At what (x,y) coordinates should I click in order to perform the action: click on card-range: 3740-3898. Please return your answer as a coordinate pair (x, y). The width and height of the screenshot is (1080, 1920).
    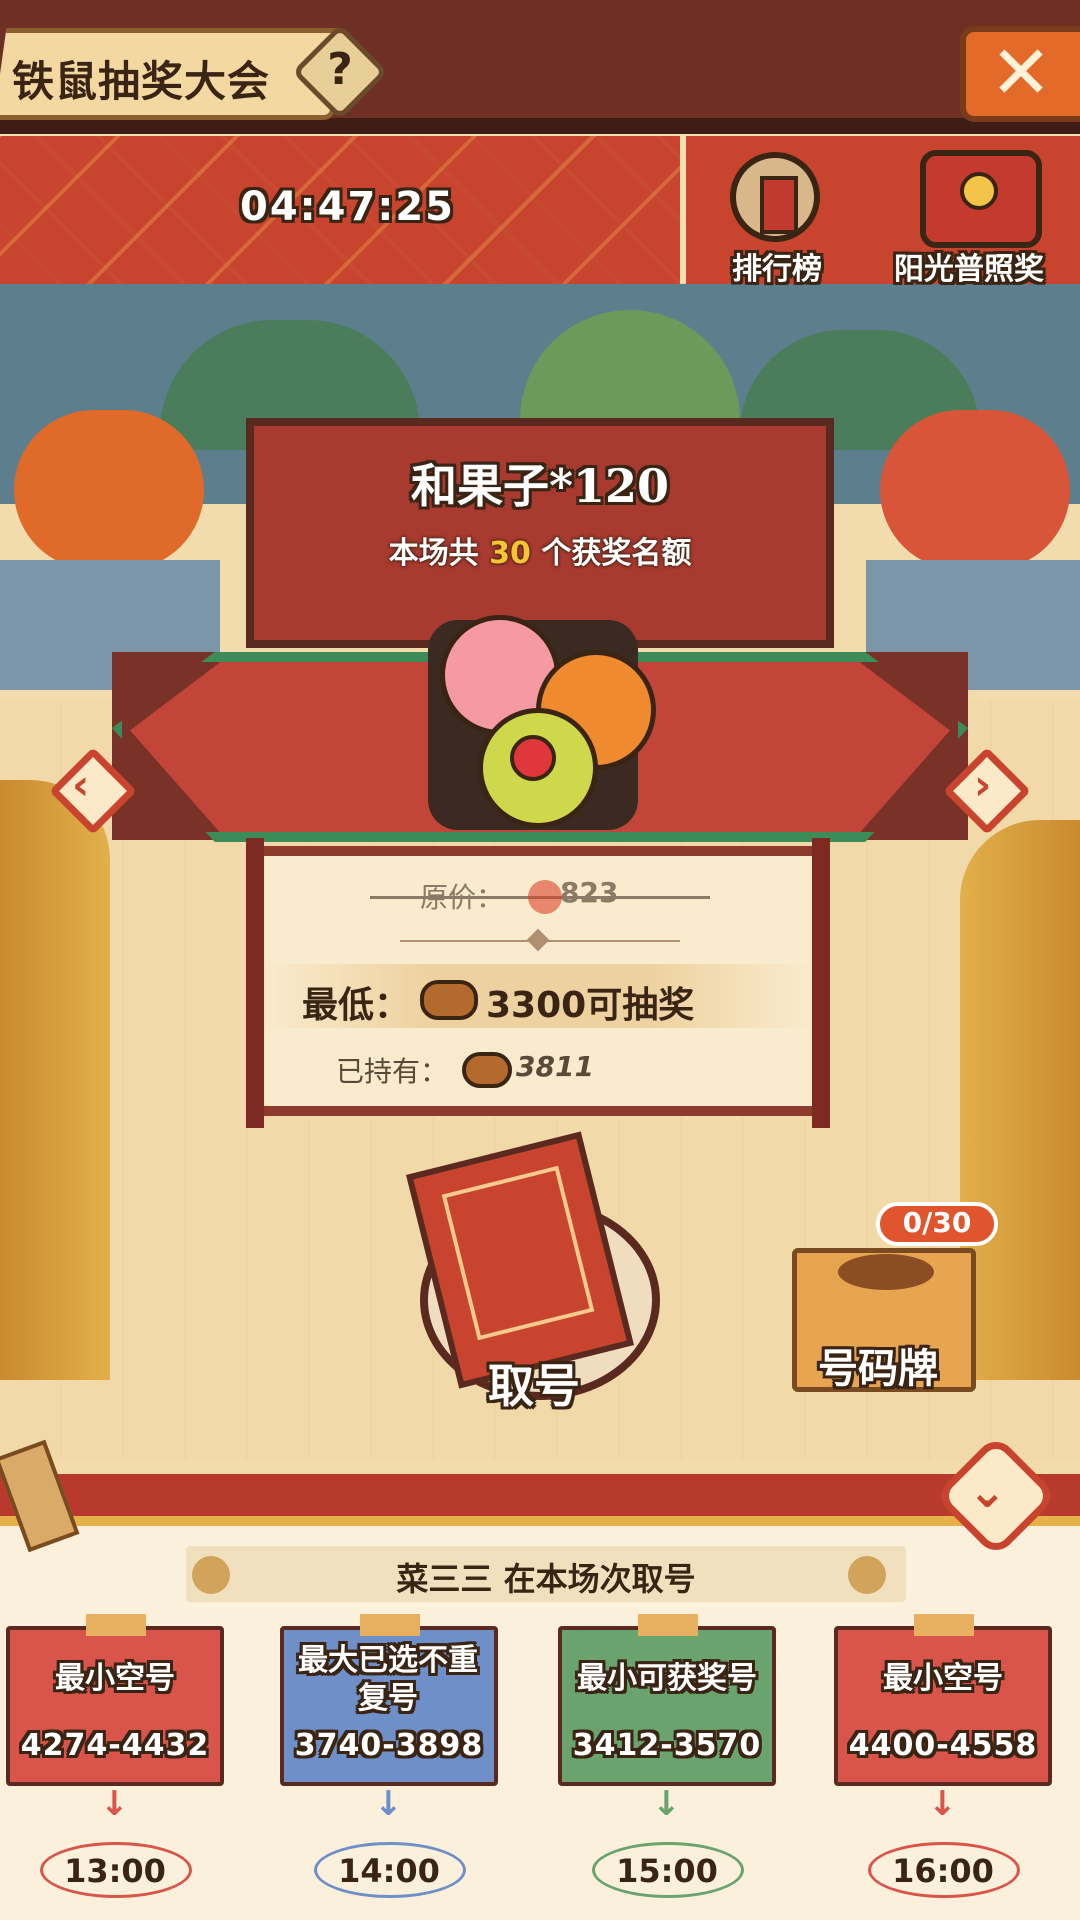
    Looking at the image, I should click on (389, 1745).